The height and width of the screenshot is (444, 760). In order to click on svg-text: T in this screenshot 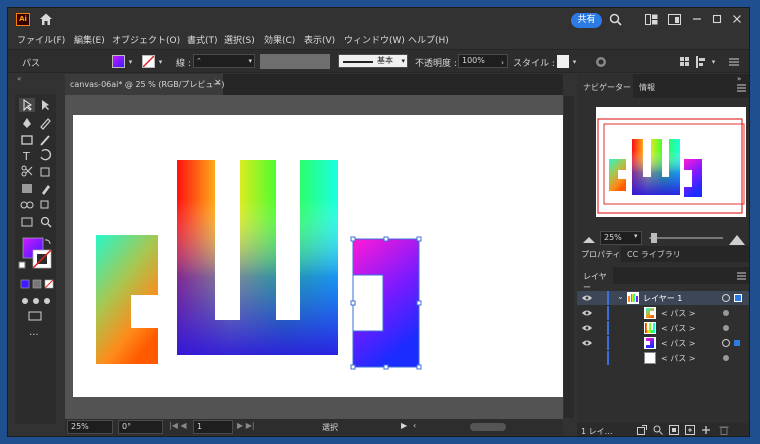, I will do `click(26, 156)`.